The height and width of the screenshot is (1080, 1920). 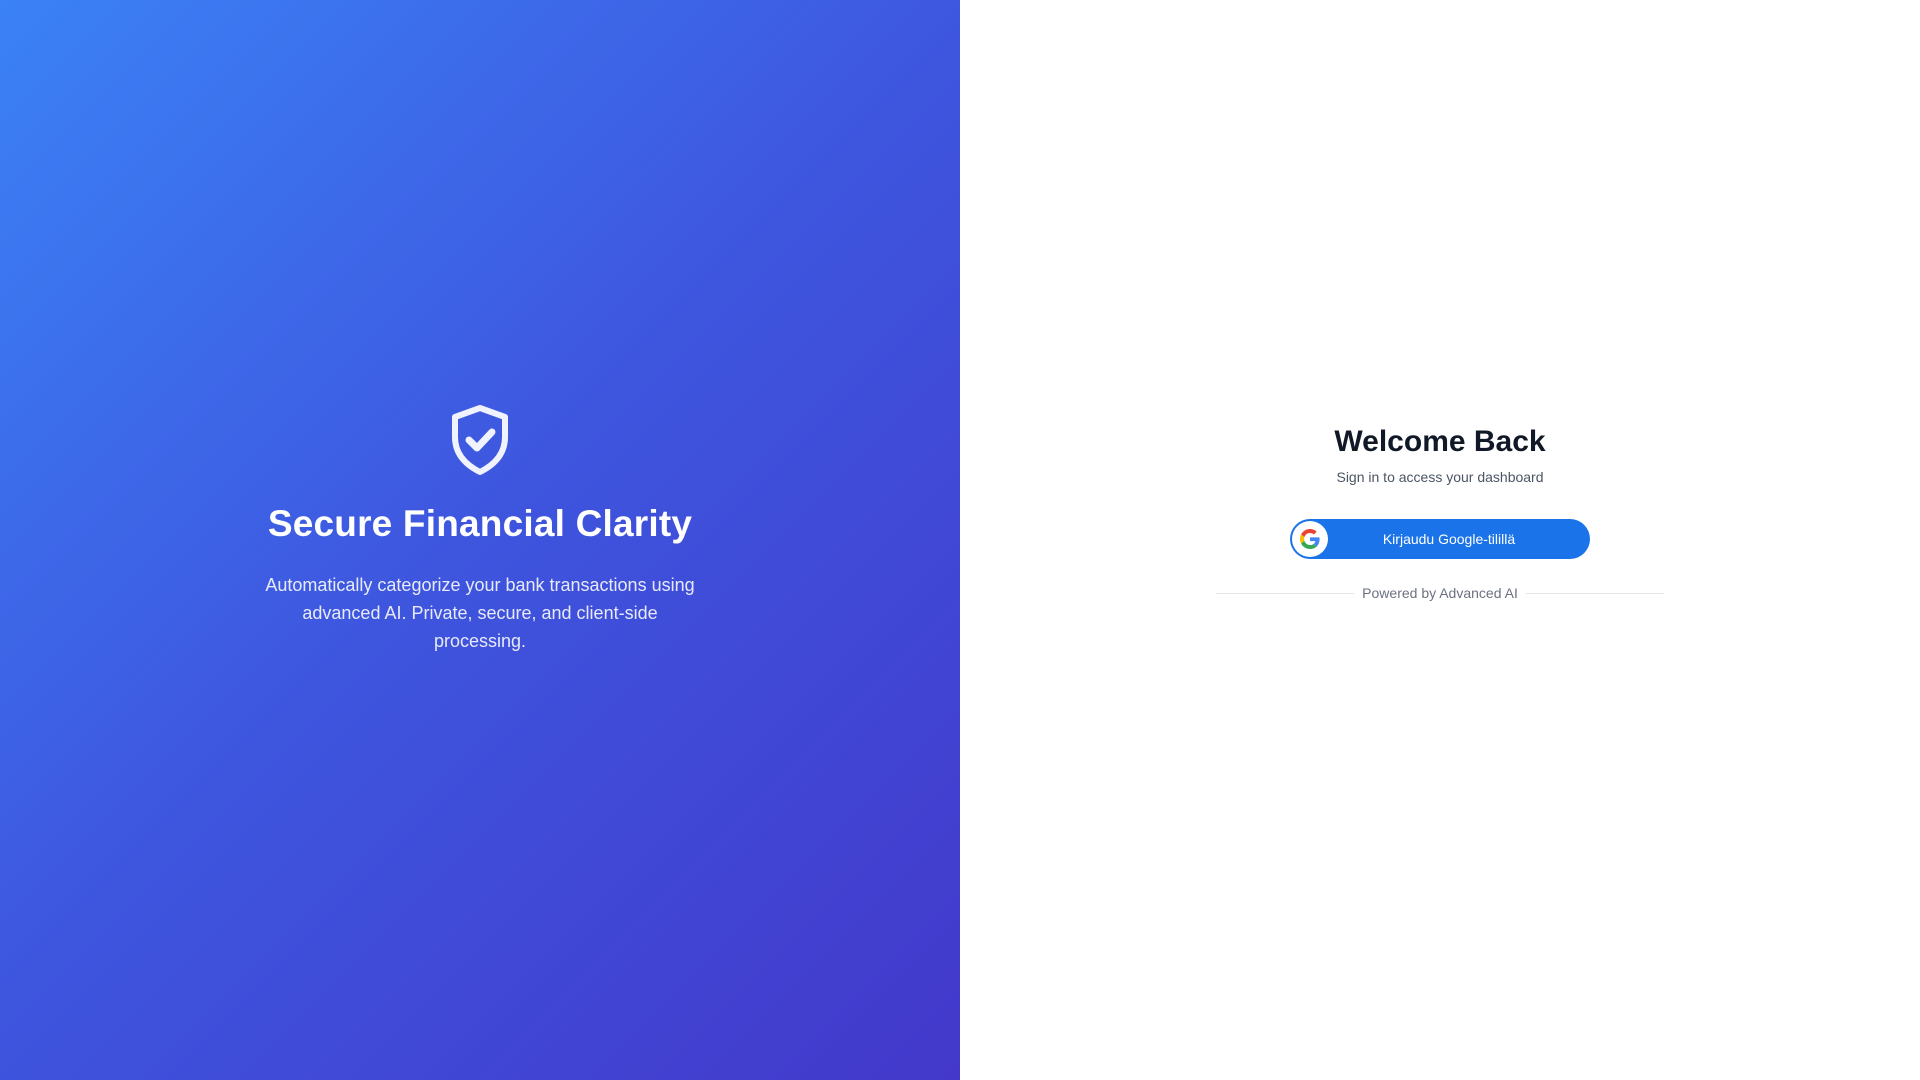 What do you see at coordinates (480, 523) in the screenshot?
I see `hero-title: Secure Financial Clarity` at bounding box center [480, 523].